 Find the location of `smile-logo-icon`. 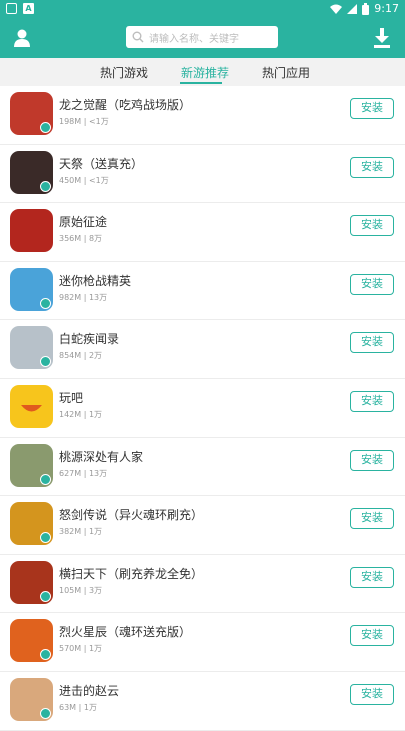

smile-logo-icon is located at coordinates (31, 408).